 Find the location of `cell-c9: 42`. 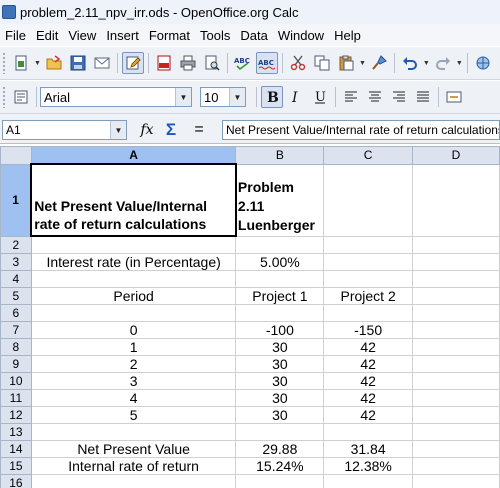

cell-c9: 42 is located at coordinates (368, 363).